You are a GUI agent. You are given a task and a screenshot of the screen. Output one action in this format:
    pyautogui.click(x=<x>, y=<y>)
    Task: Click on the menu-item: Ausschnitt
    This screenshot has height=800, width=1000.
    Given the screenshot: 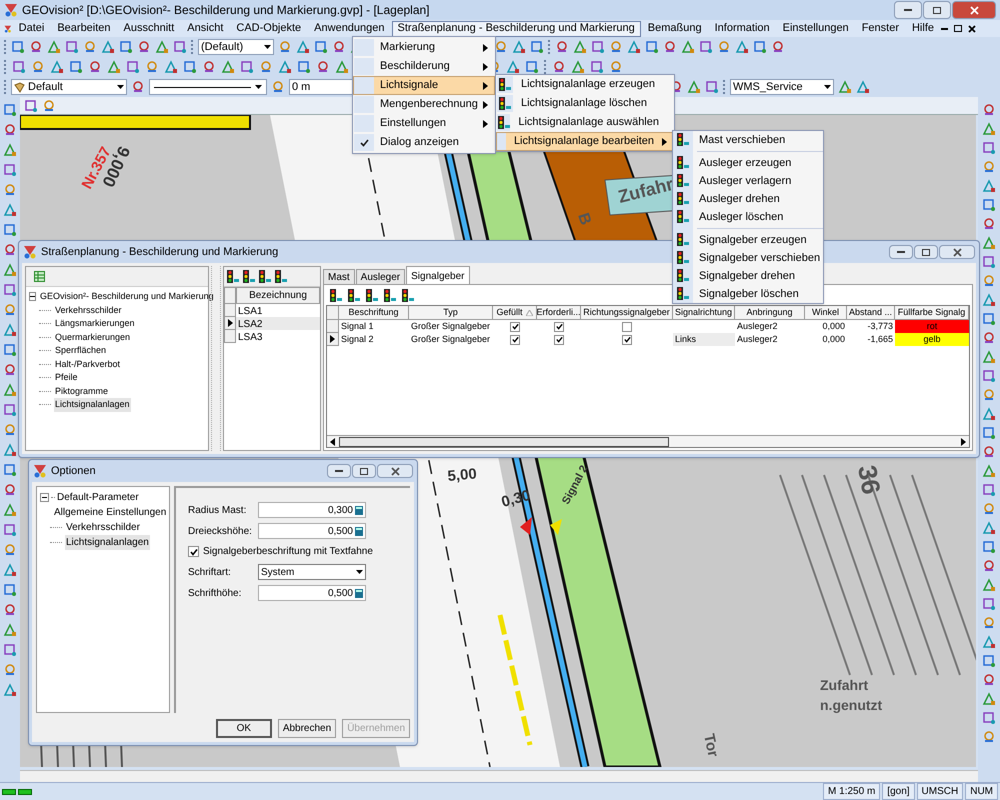 What is the action you would take?
    pyautogui.click(x=149, y=28)
    